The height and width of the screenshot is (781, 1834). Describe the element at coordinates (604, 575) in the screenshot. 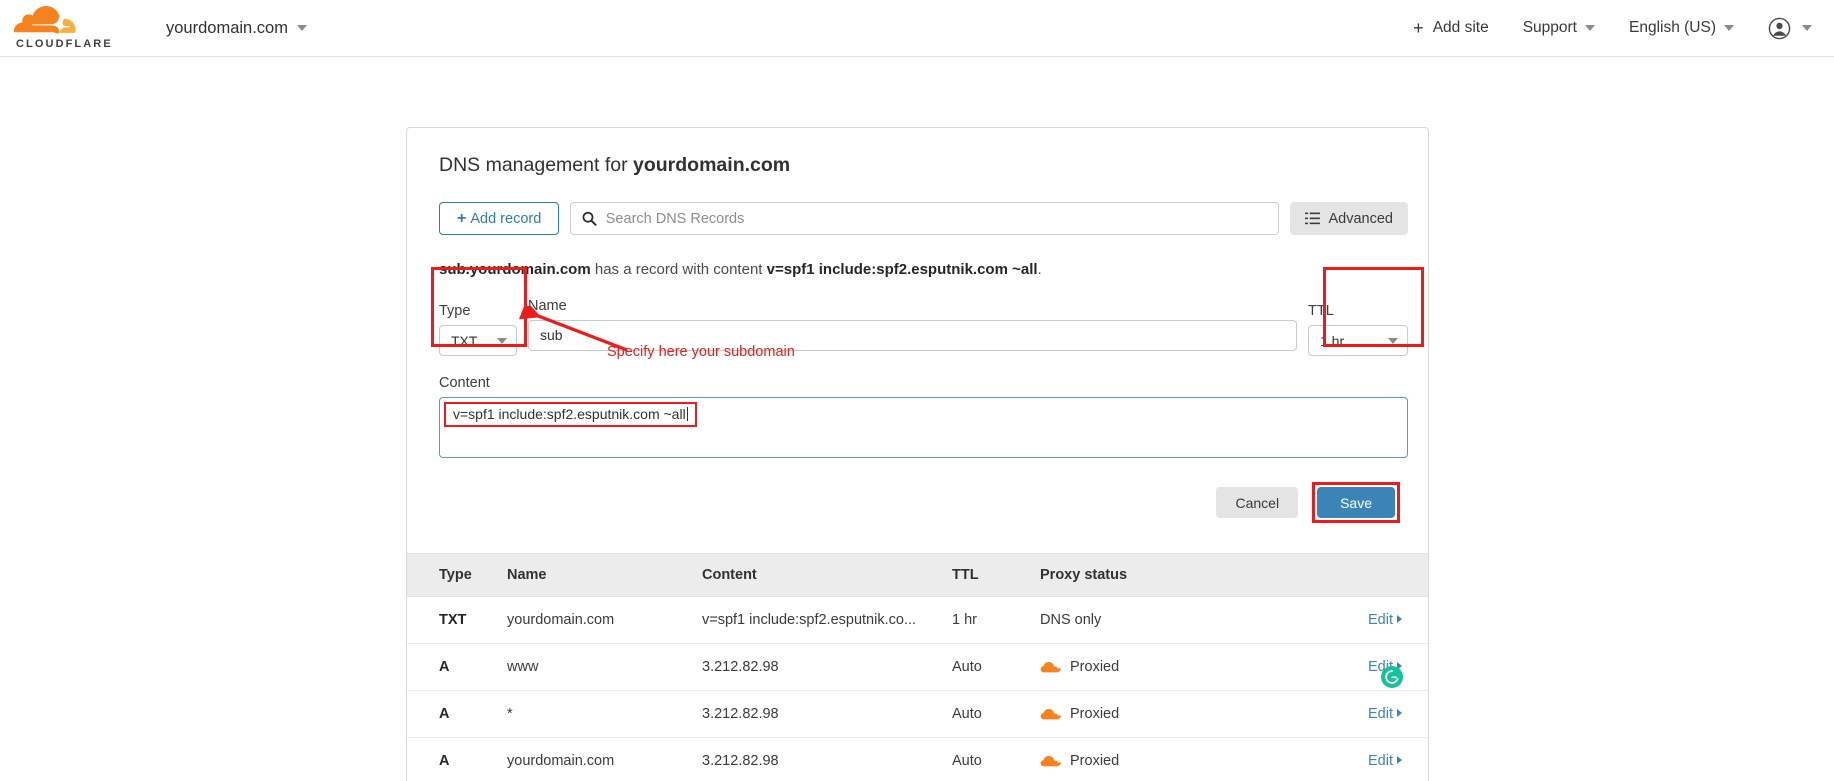

I see `column-header-name: Name` at that location.